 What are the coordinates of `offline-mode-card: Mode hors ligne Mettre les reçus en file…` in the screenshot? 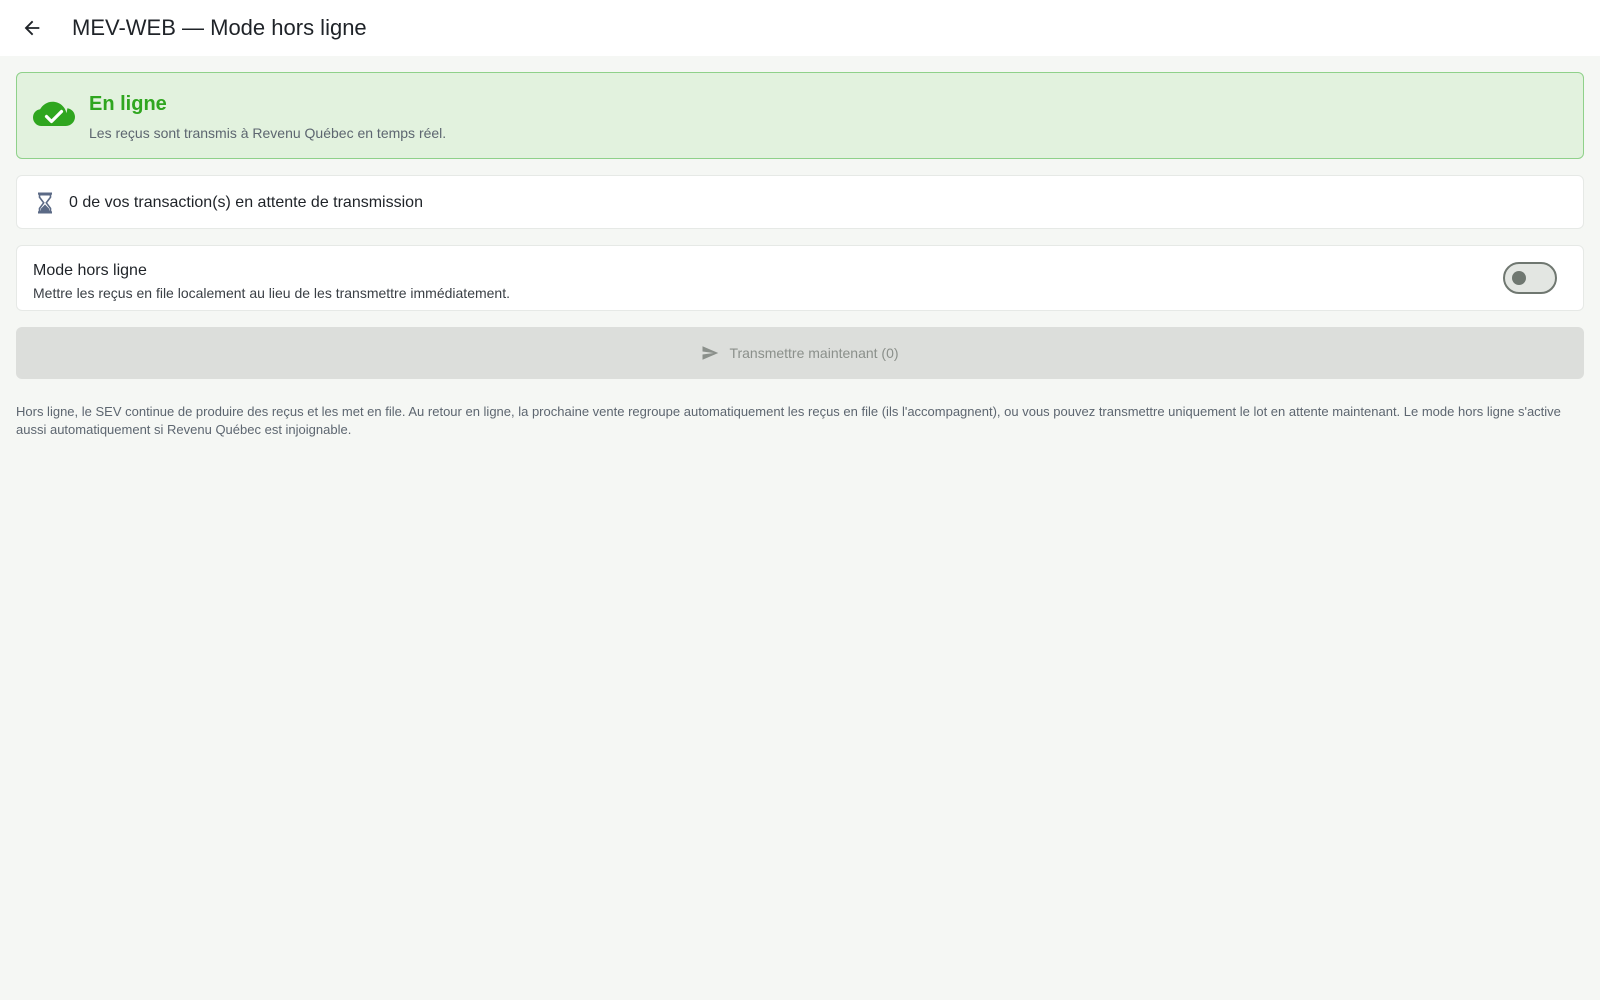 It's located at (800, 278).